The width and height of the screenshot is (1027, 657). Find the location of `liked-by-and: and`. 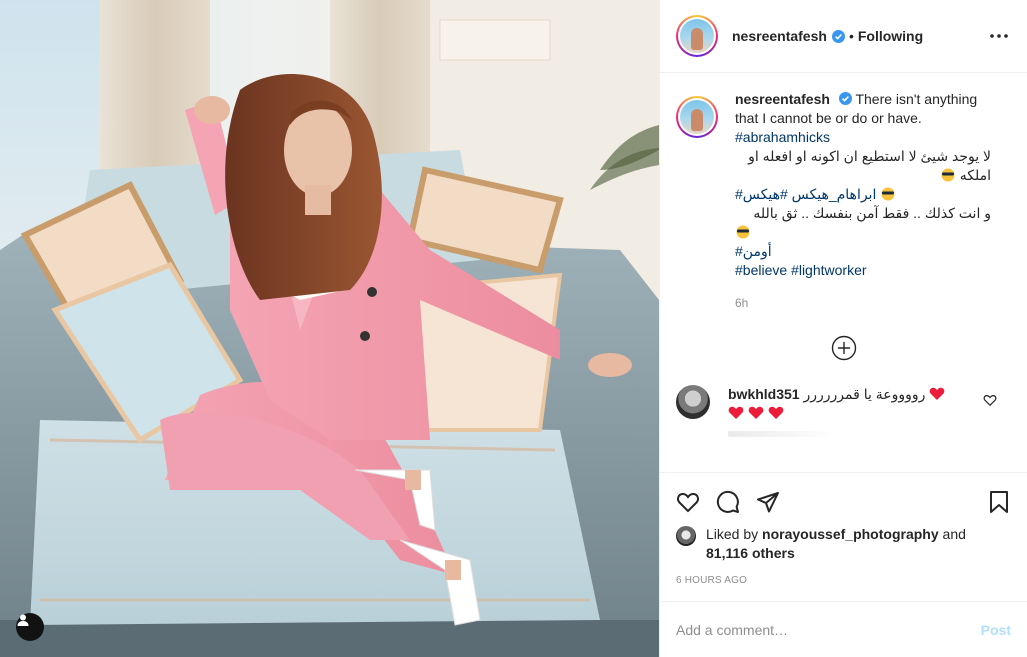

liked-by-and: and is located at coordinates (954, 534).